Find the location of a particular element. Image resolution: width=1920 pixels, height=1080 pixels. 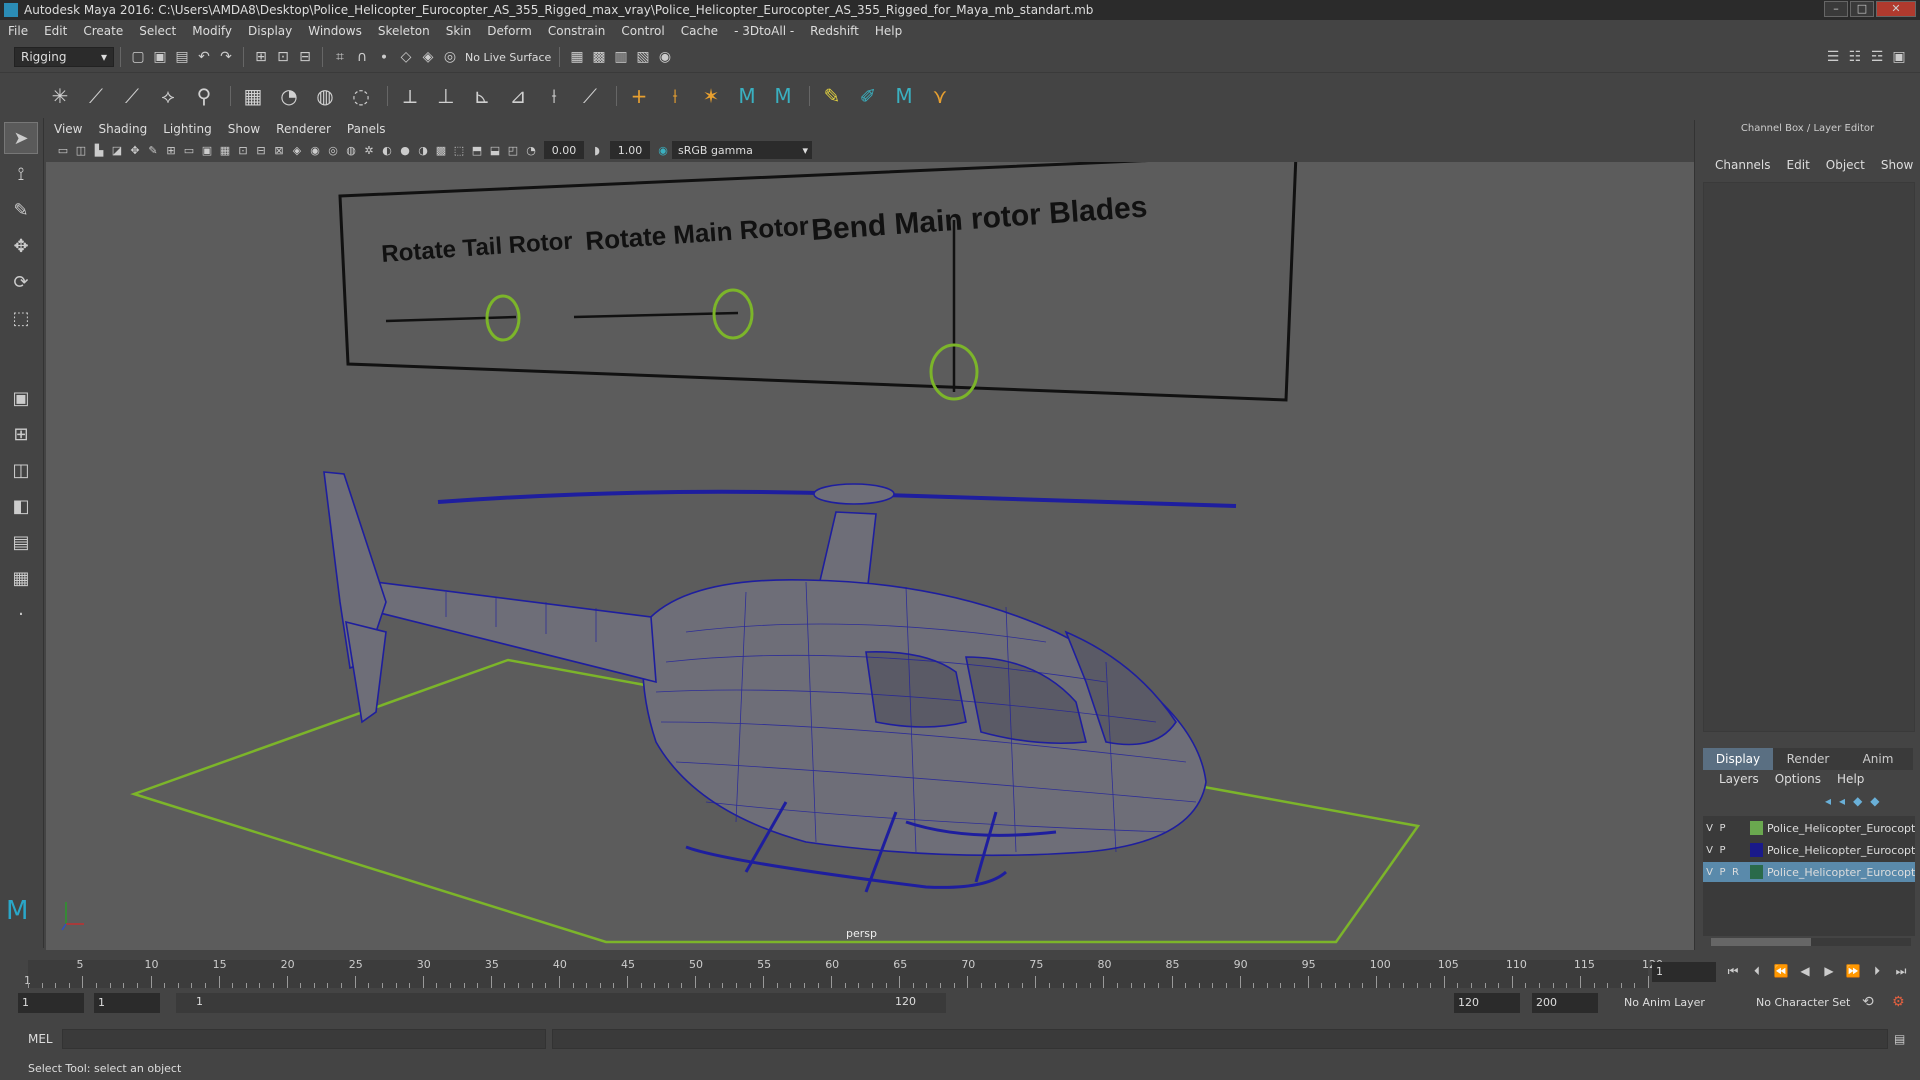

step-back-key-icon: ⏴ is located at coordinates (1757, 971).